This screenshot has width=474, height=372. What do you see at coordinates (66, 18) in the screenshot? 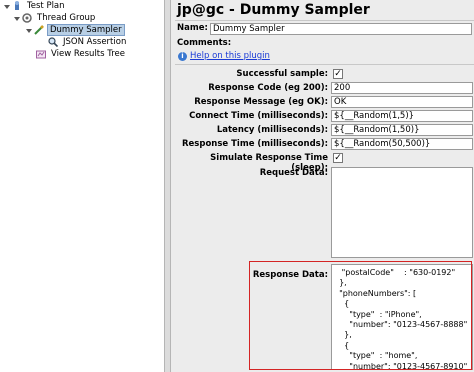
I see `tree-item-label: Thread Group` at bounding box center [66, 18].